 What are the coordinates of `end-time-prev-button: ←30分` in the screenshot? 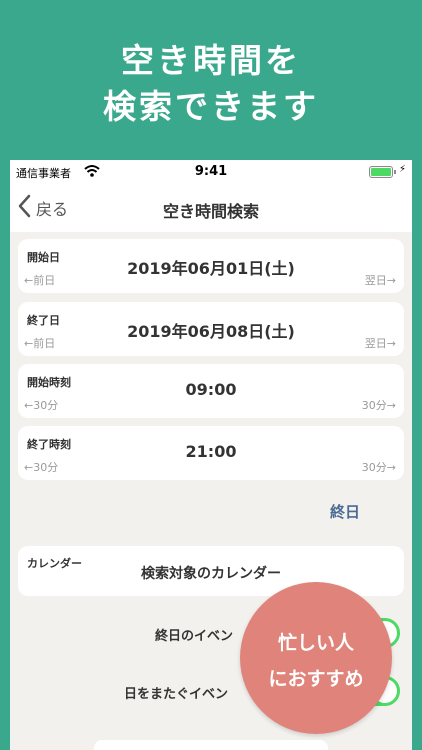 It's located at (41, 467).